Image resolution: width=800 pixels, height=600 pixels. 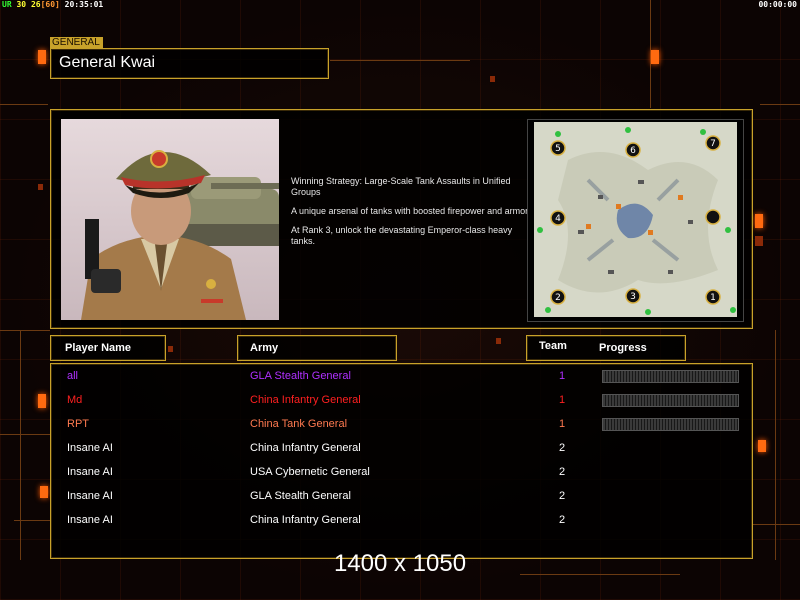 What do you see at coordinates (401, 426) in the screenshot?
I see `player-row: RPT China Tank General 1` at bounding box center [401, 426].